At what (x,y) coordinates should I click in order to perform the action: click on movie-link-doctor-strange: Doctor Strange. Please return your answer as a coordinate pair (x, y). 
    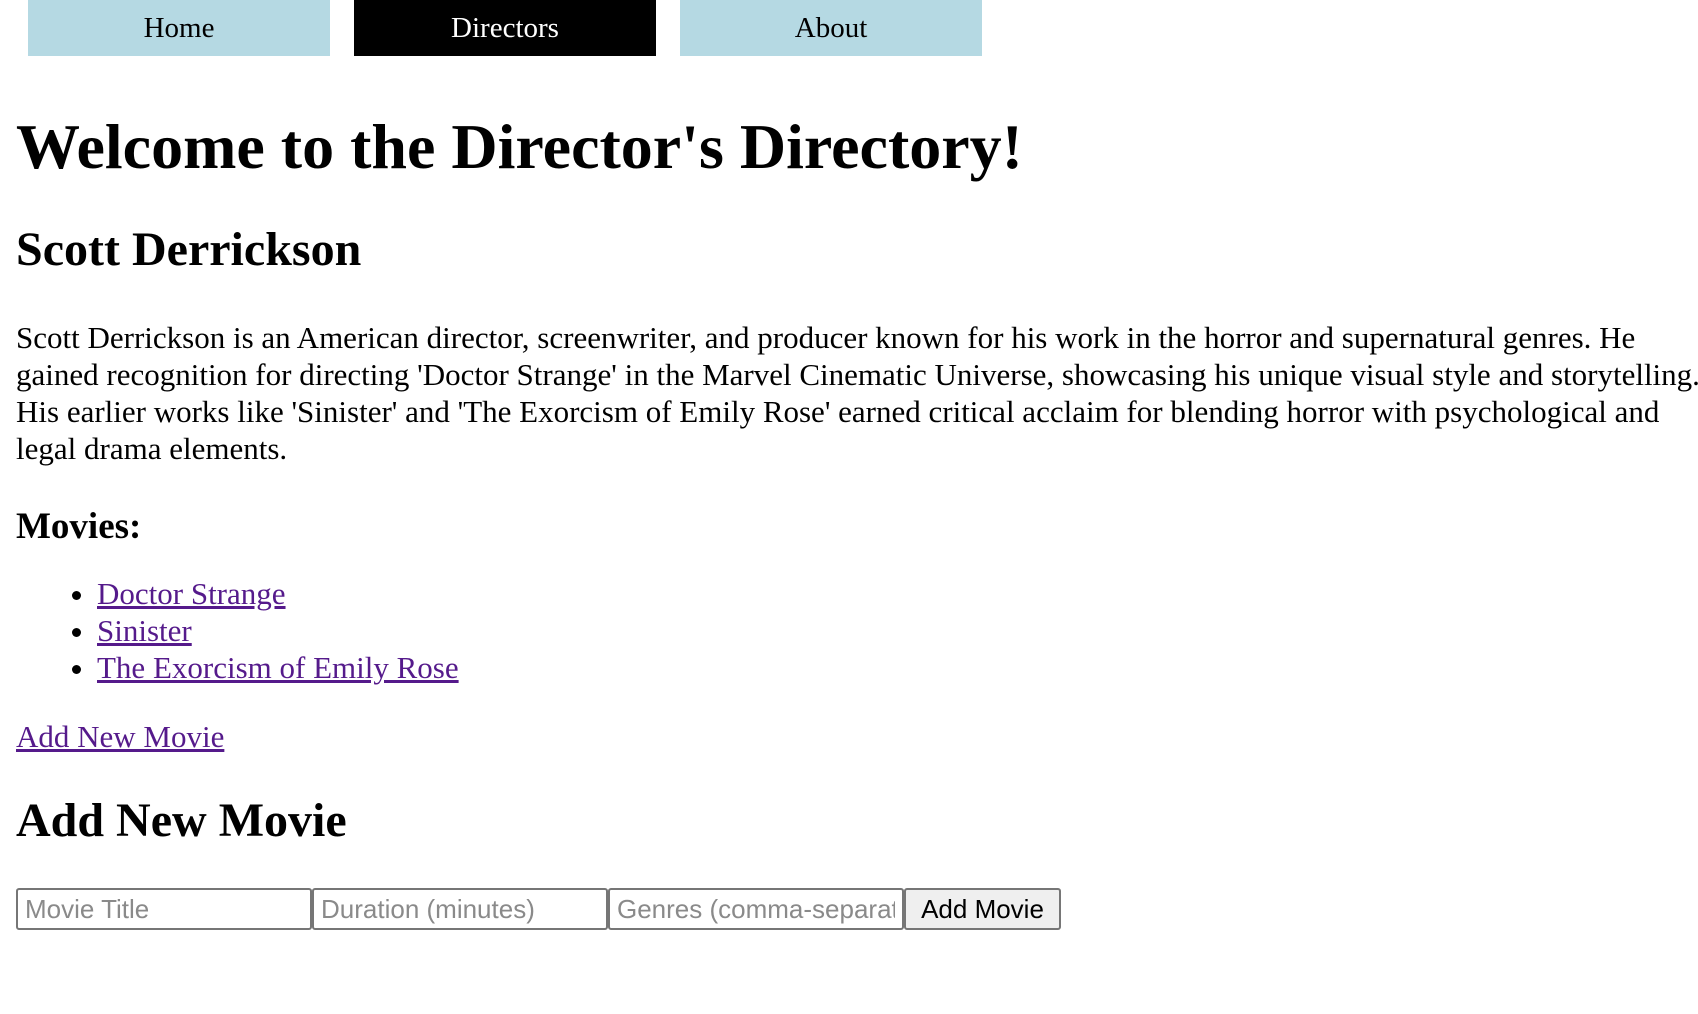
    Looking at the image, I should click on (191, 593).